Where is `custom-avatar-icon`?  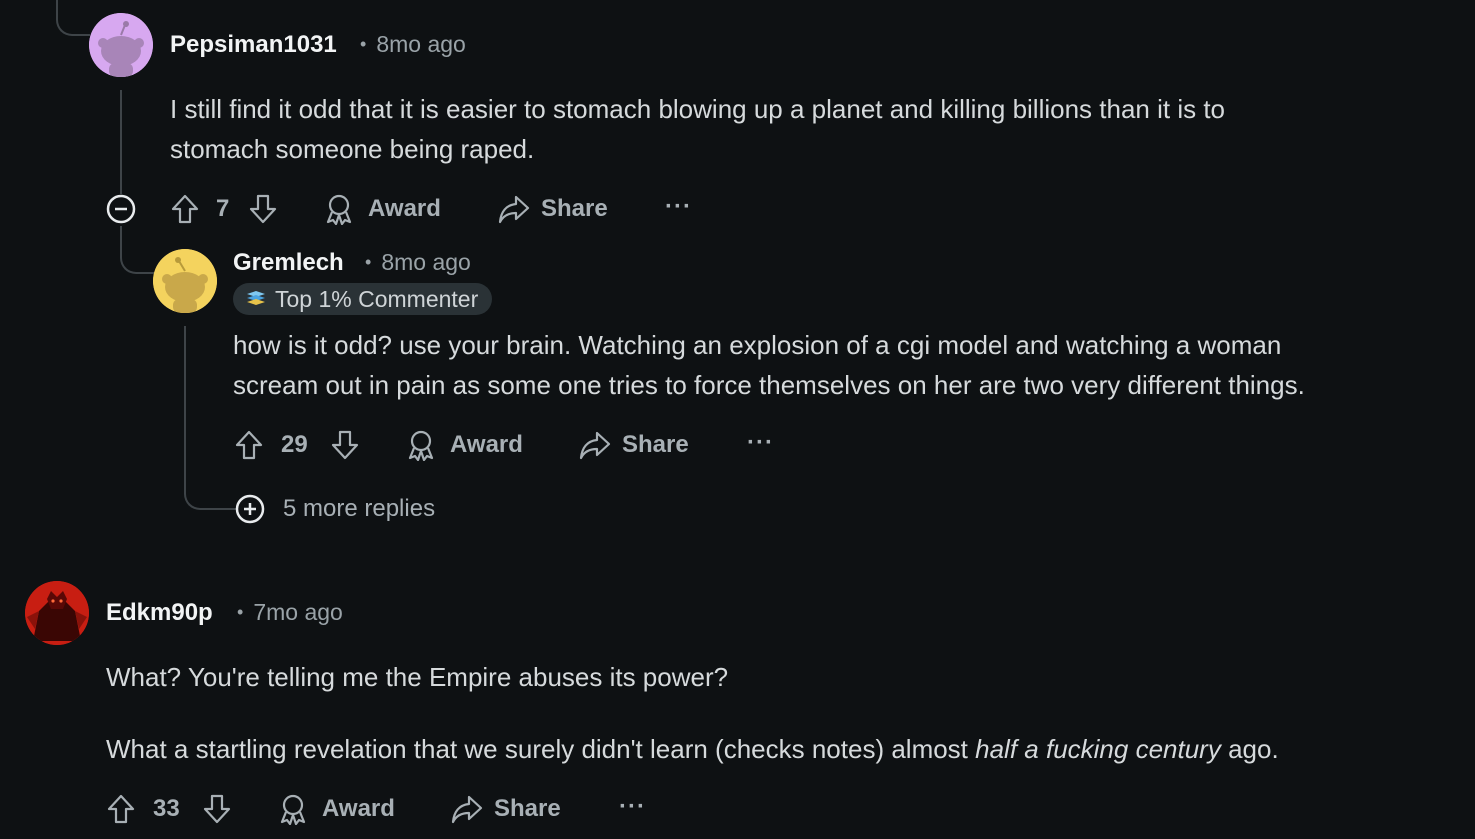 custom-avatar-icon is located at coordinates (57, 613).